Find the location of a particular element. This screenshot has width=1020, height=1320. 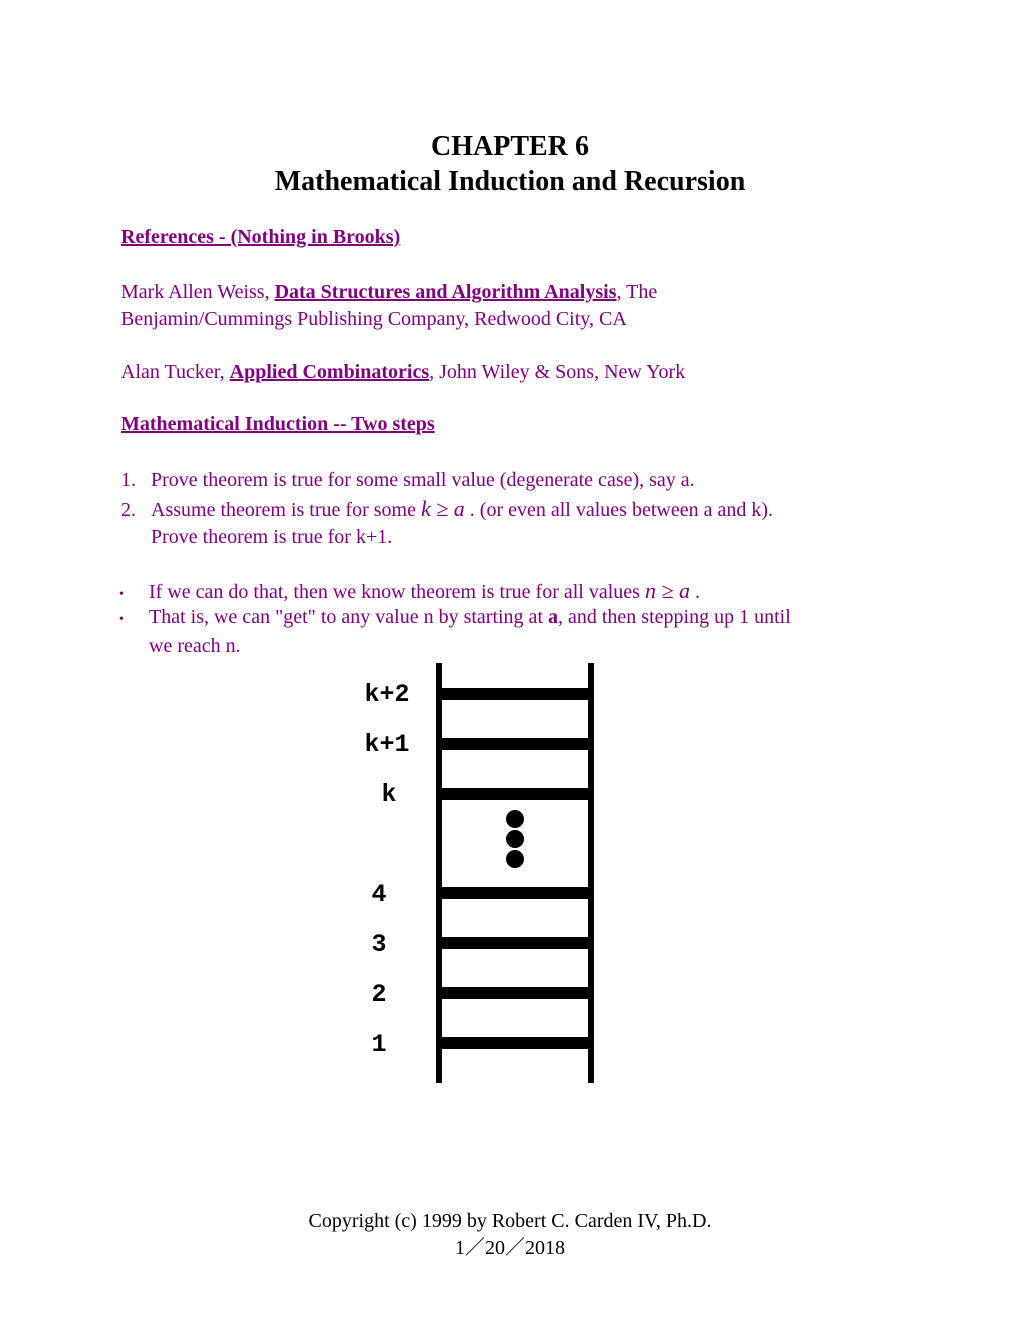

math-n-geq-a: n ≥ a is located at coordinates (667, 590).